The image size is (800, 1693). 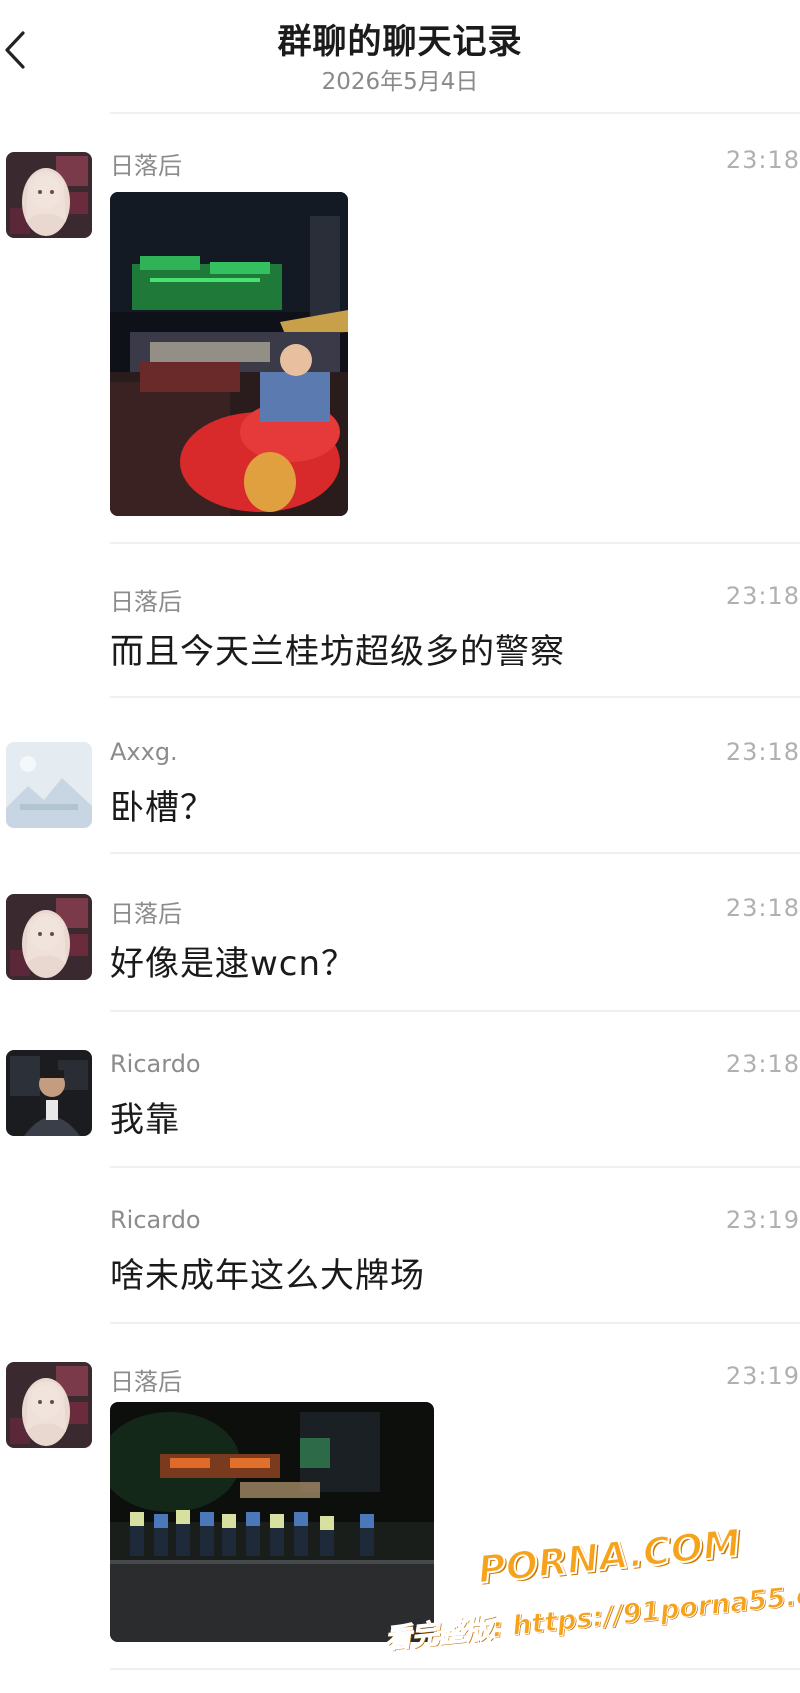 What do you see at coordinates (400, 793) in the screenshot?
I see `message-item: Axxg. 23:18 卧槽？` at bounding box center [400, 793].